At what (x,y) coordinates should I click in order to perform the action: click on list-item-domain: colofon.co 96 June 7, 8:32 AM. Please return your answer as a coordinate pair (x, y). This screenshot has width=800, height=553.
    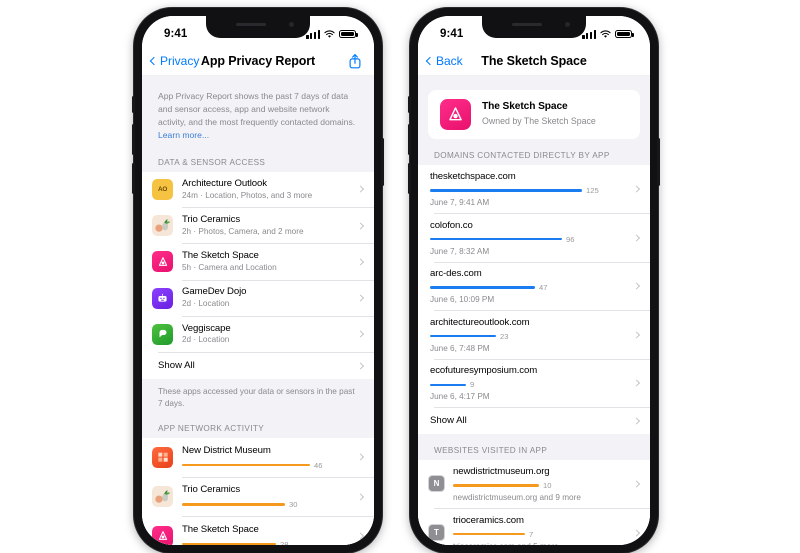
    Looking at the image, I should click on (534, 238).